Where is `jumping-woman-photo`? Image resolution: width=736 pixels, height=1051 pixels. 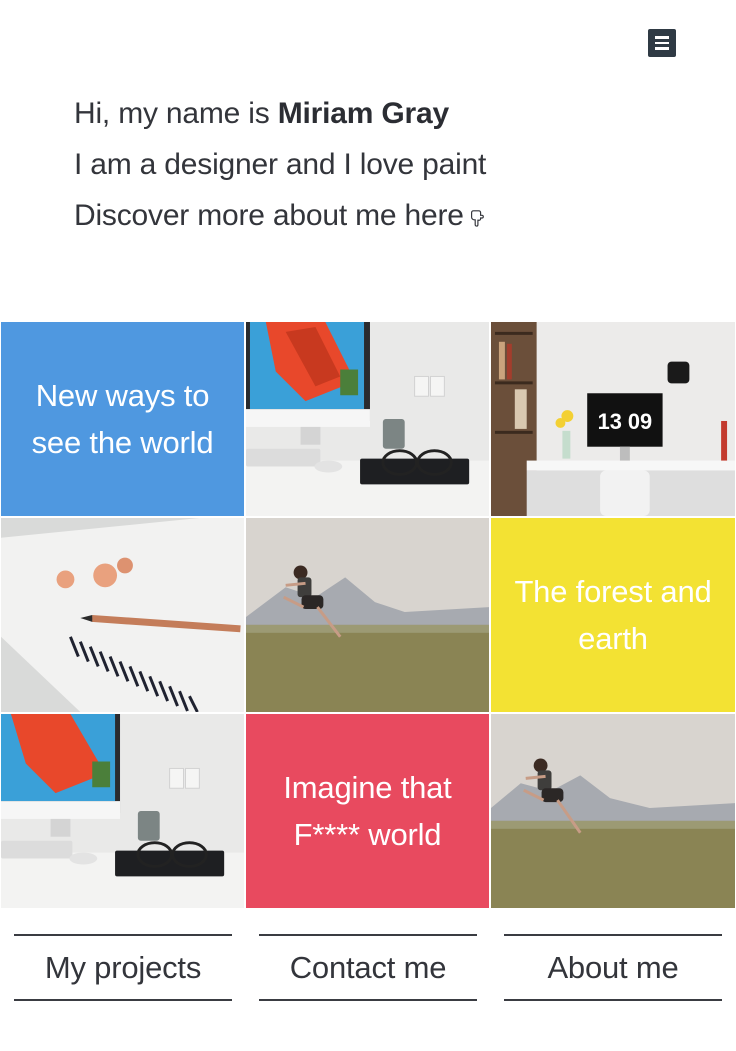
jumping-woman-photo is located at coordinates (367, 615).